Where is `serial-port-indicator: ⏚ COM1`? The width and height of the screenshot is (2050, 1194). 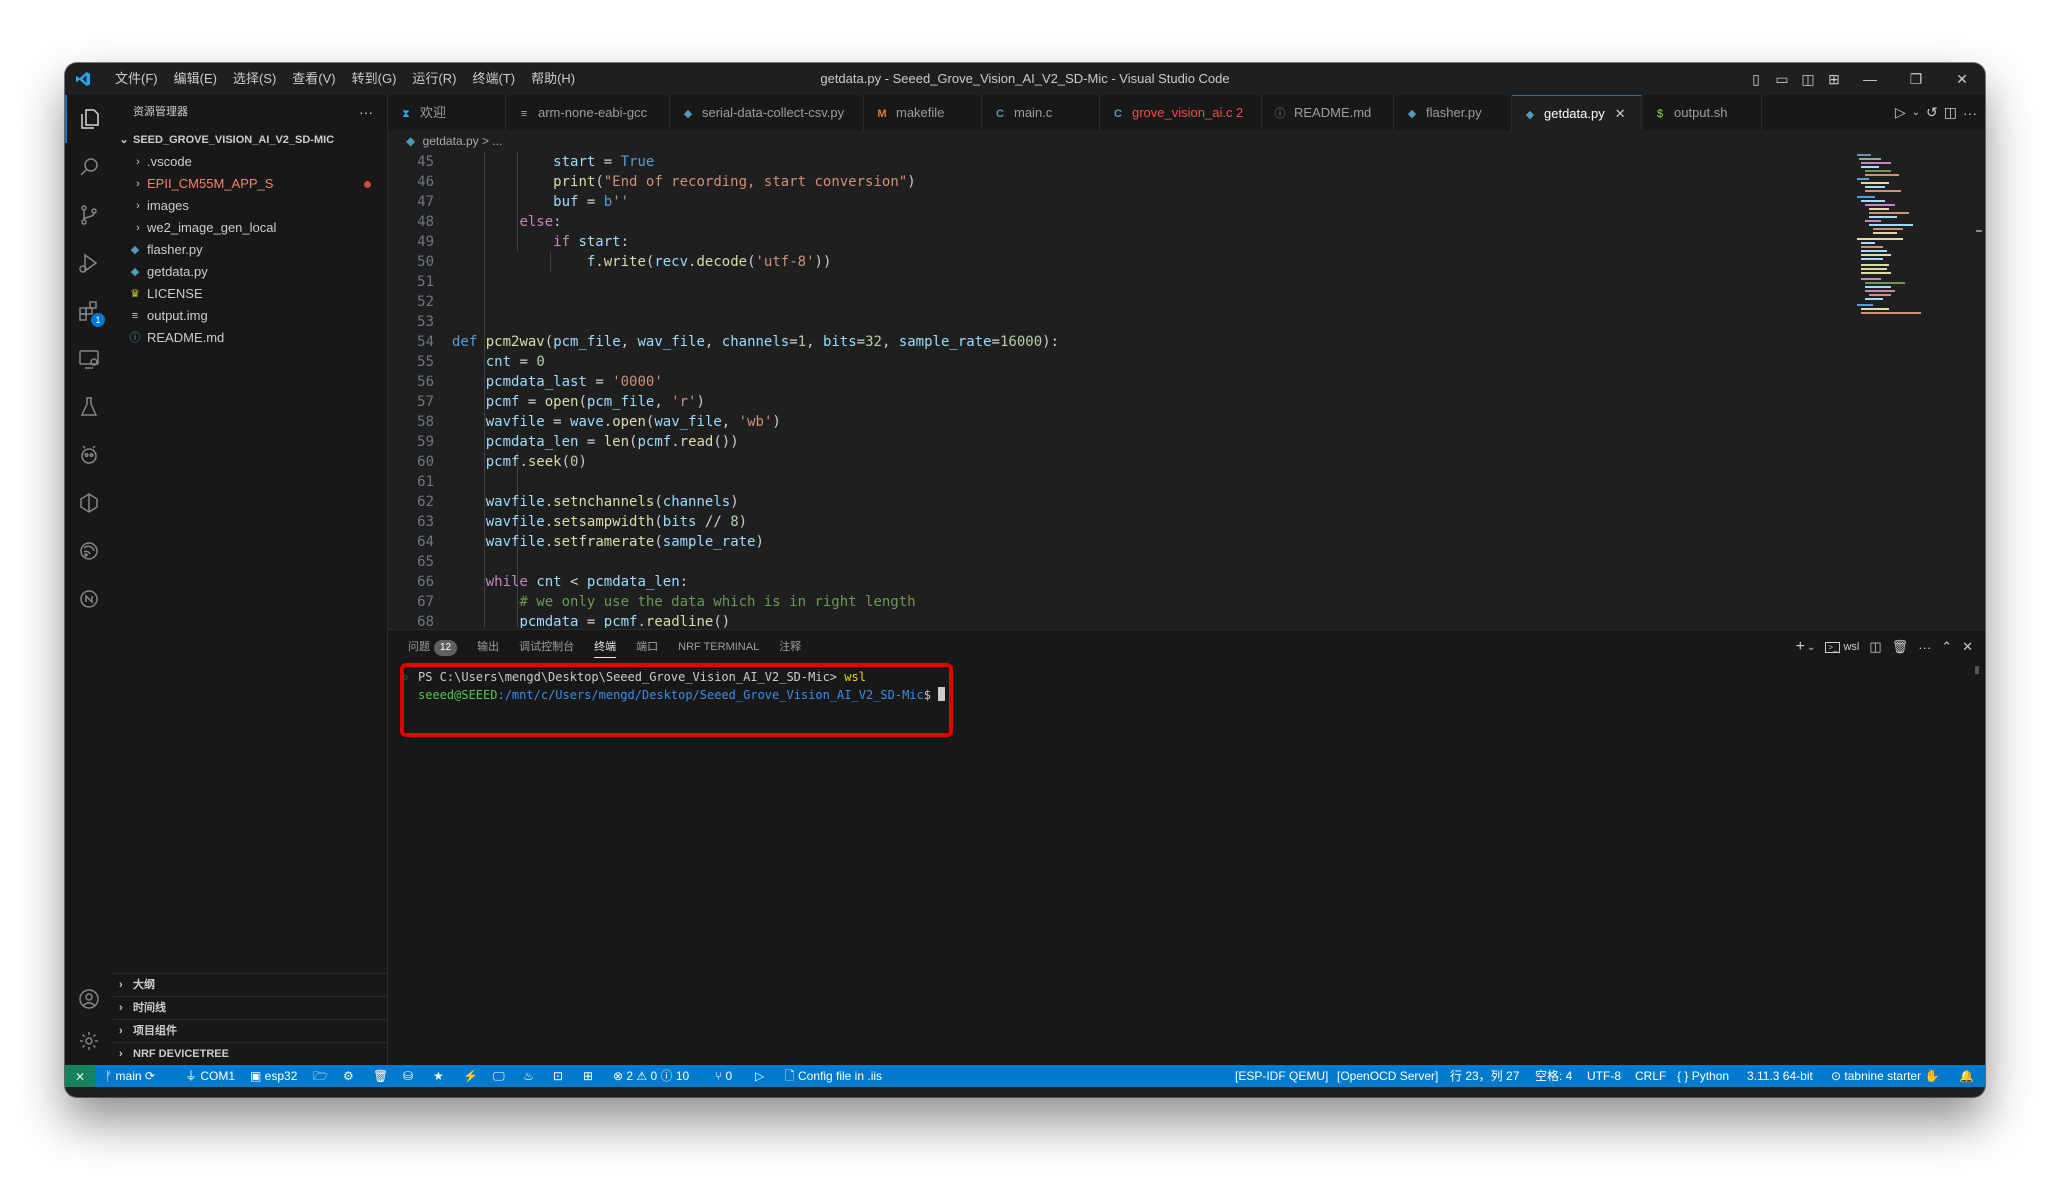
serial-port-indicator: ⏚ COM1 is located at coordinates (210, 1076).